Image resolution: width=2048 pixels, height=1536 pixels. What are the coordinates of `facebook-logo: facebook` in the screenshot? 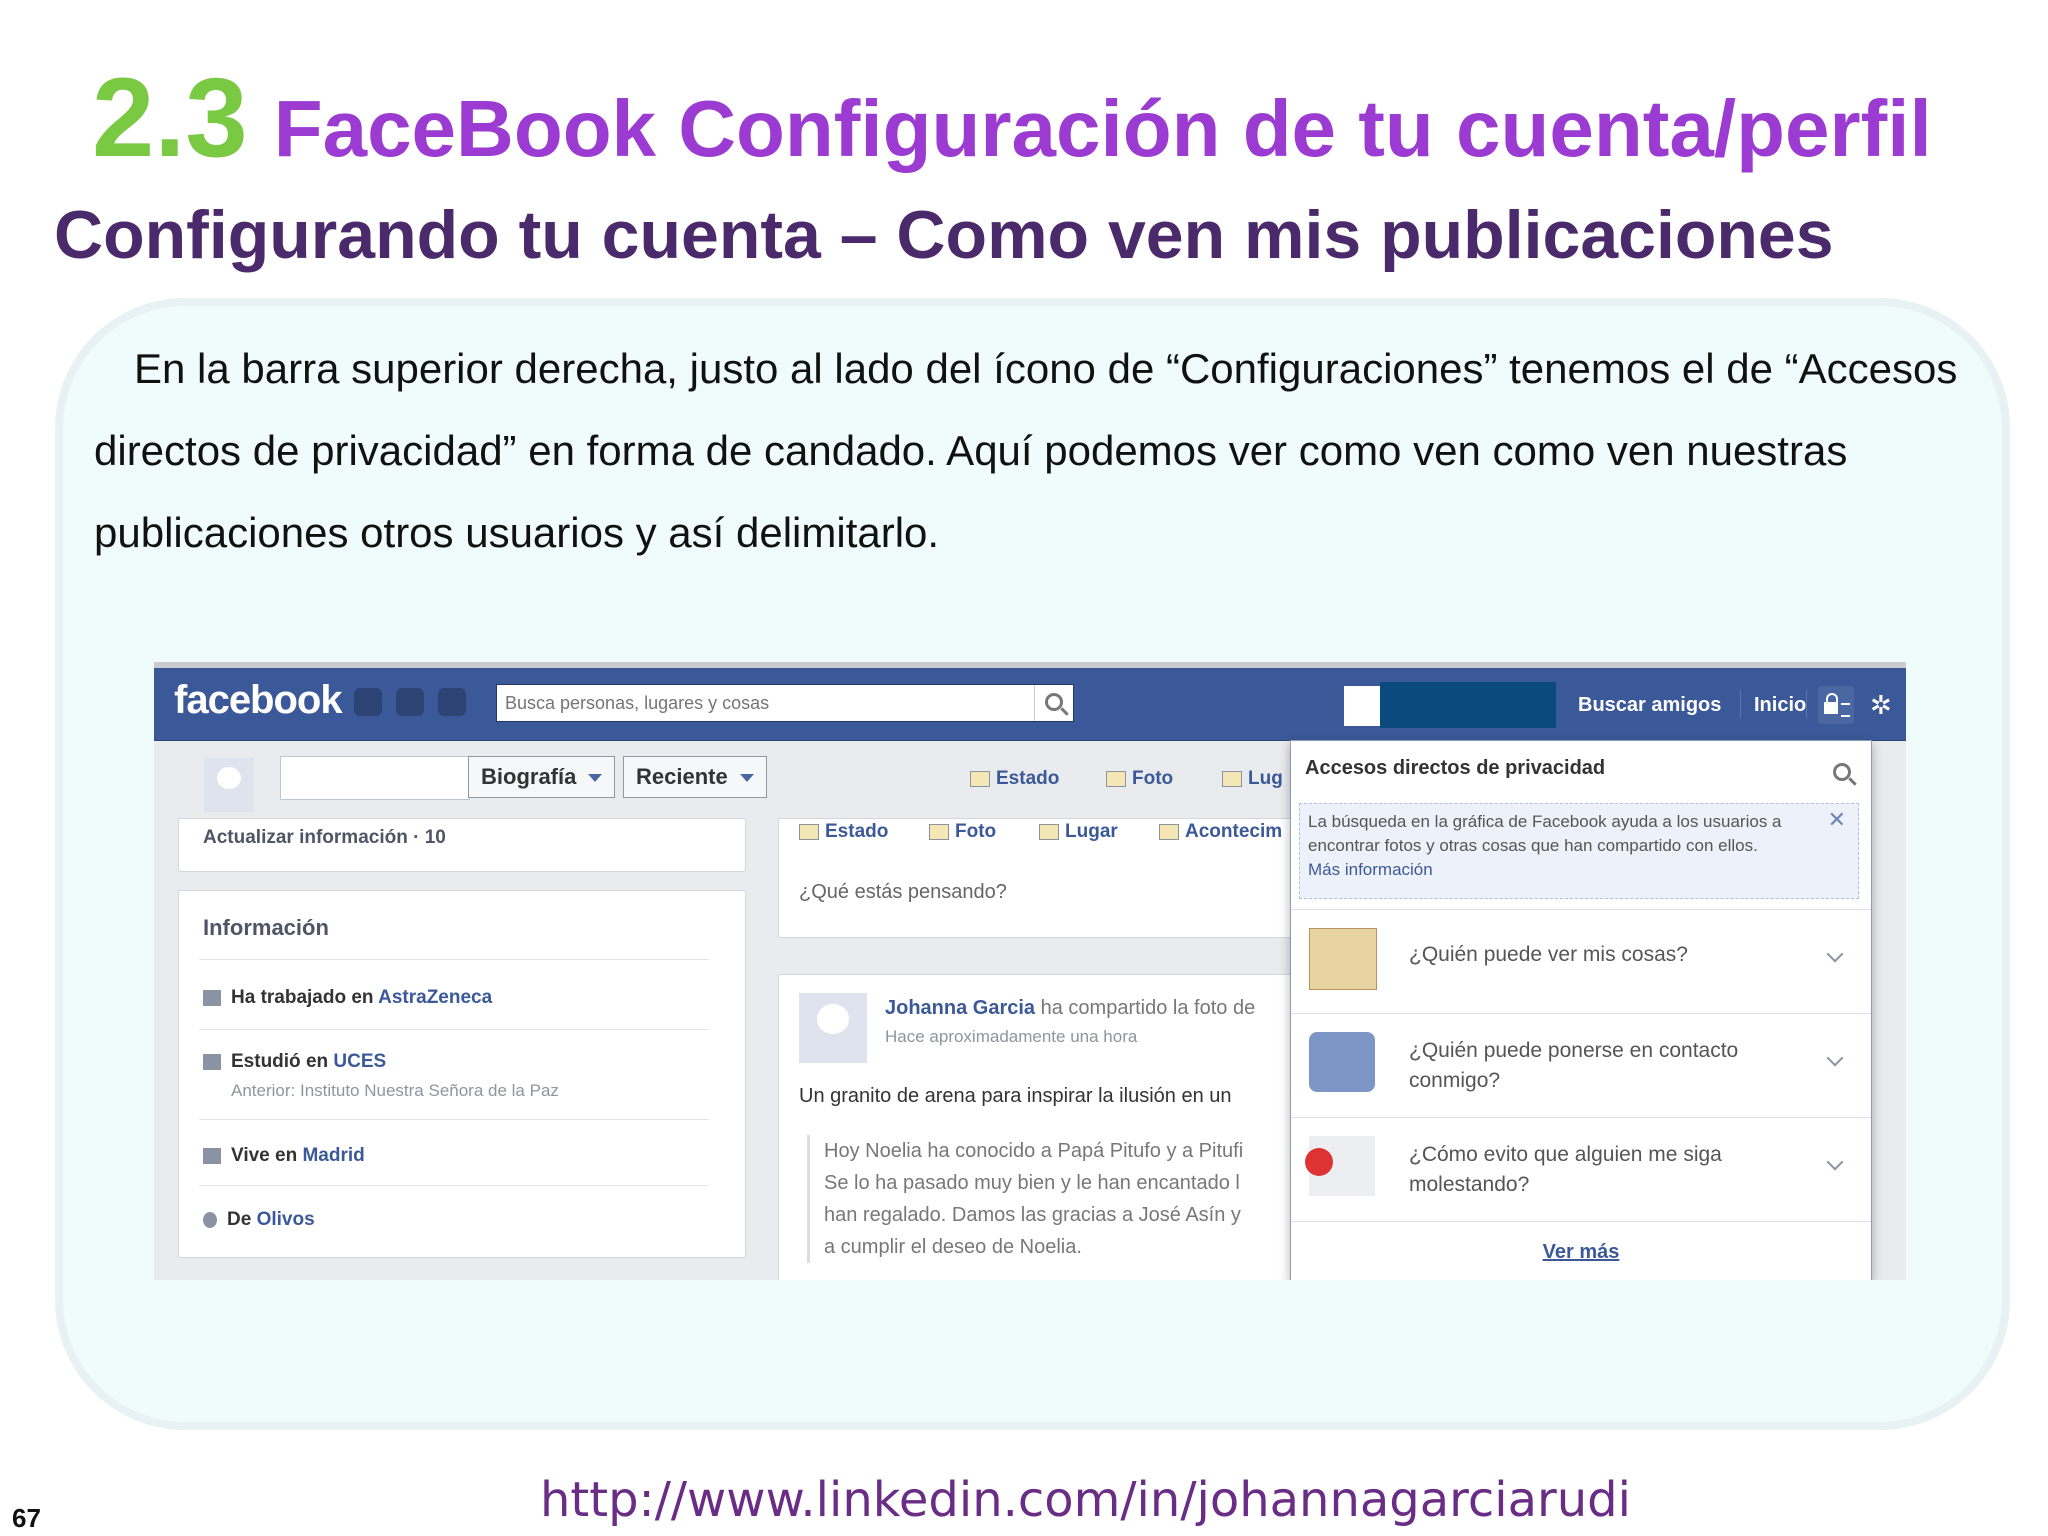 It's located at (258, 700).